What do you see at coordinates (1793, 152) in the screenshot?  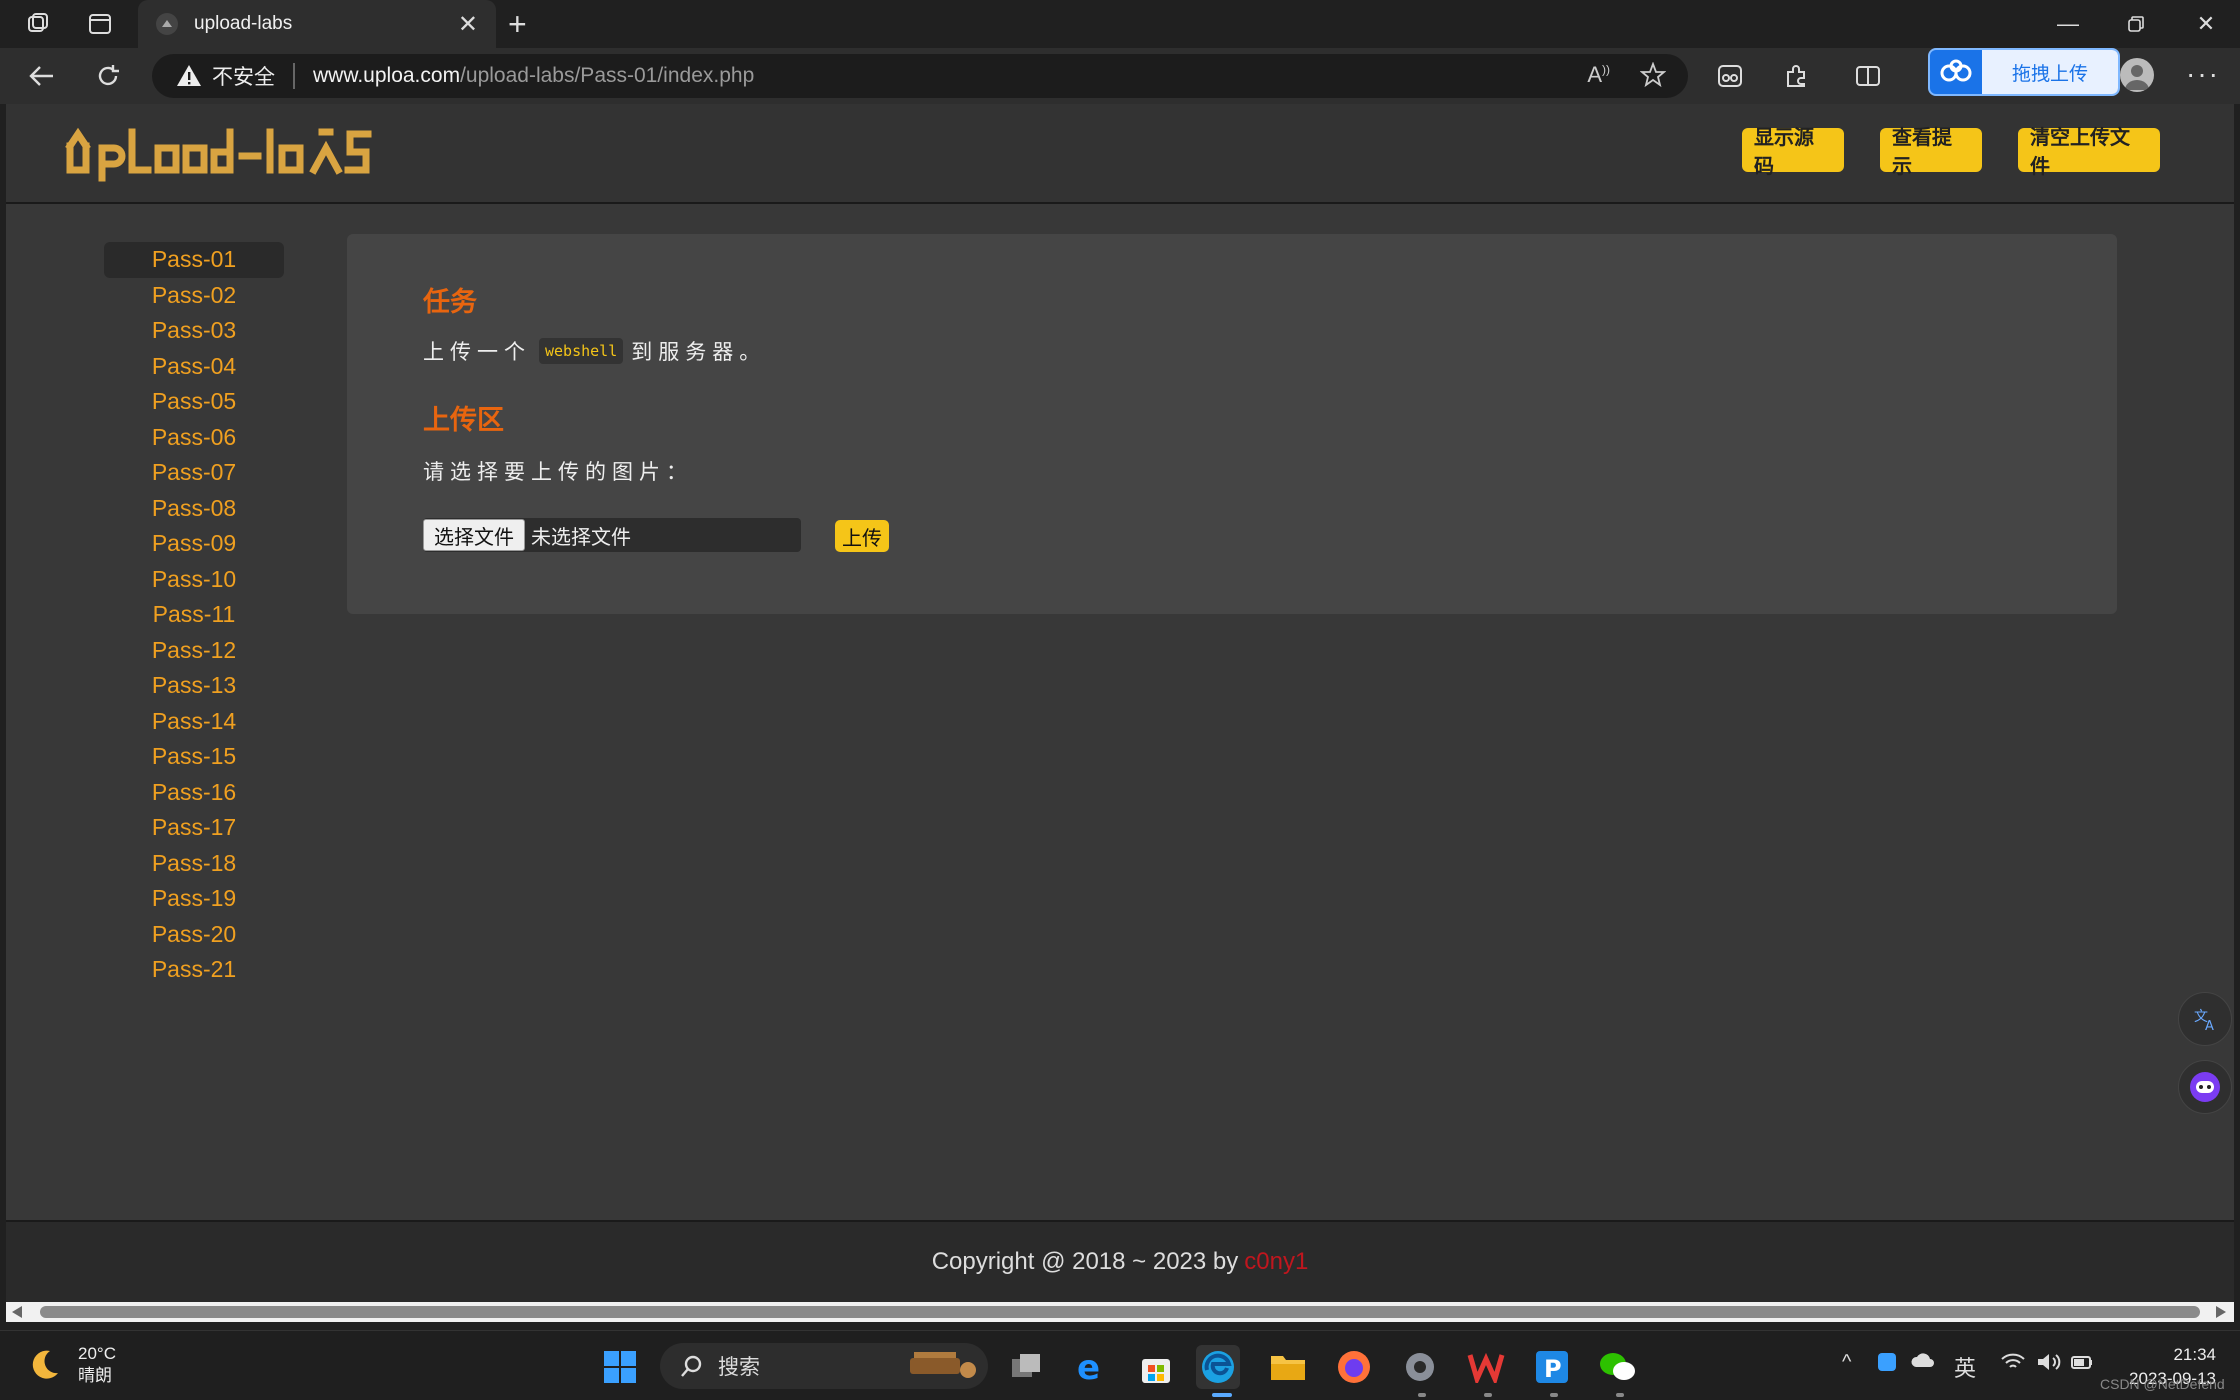 I see `show-source-button: 显示源码` at bounding box center [1793, 152].